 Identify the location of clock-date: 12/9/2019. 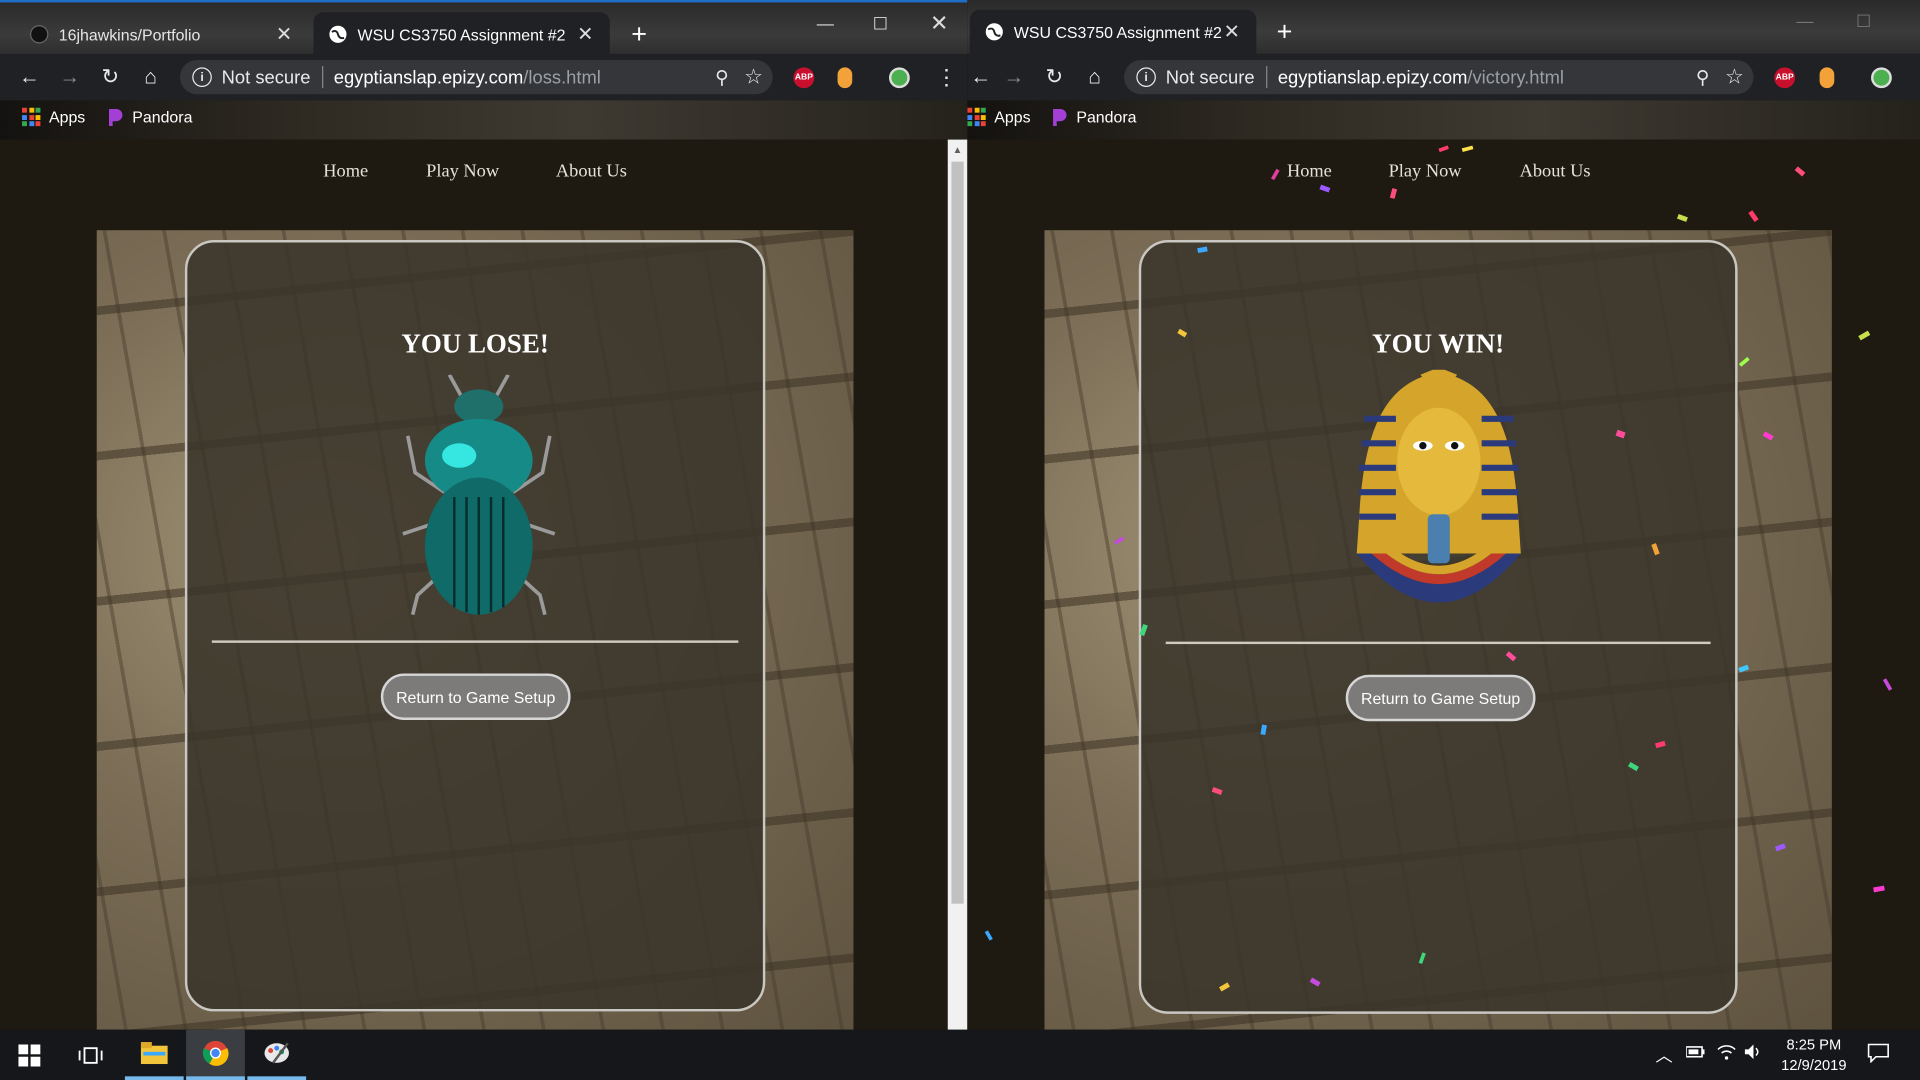
(1814, 1065).